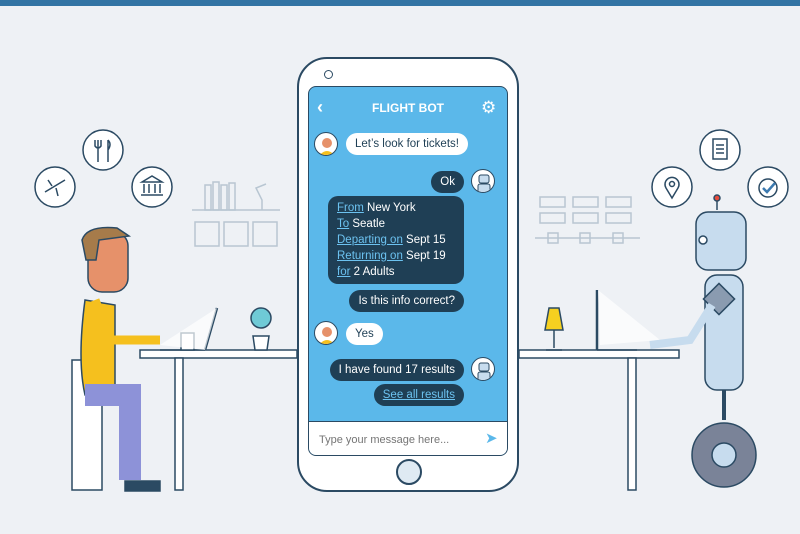  I want to click on location-pin-icon, so click(672, 187).